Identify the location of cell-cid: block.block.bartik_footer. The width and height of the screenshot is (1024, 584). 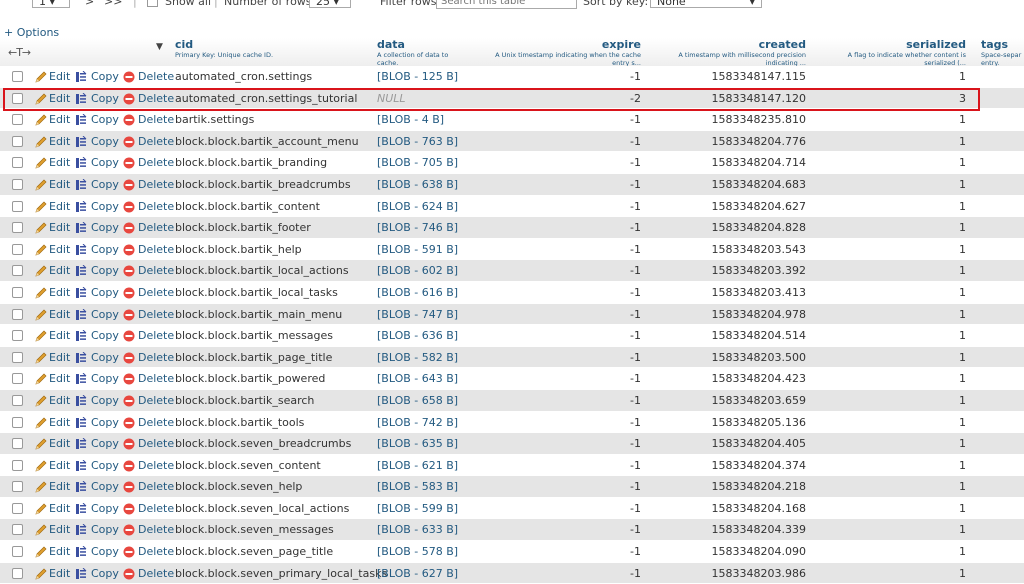
(243, 227).